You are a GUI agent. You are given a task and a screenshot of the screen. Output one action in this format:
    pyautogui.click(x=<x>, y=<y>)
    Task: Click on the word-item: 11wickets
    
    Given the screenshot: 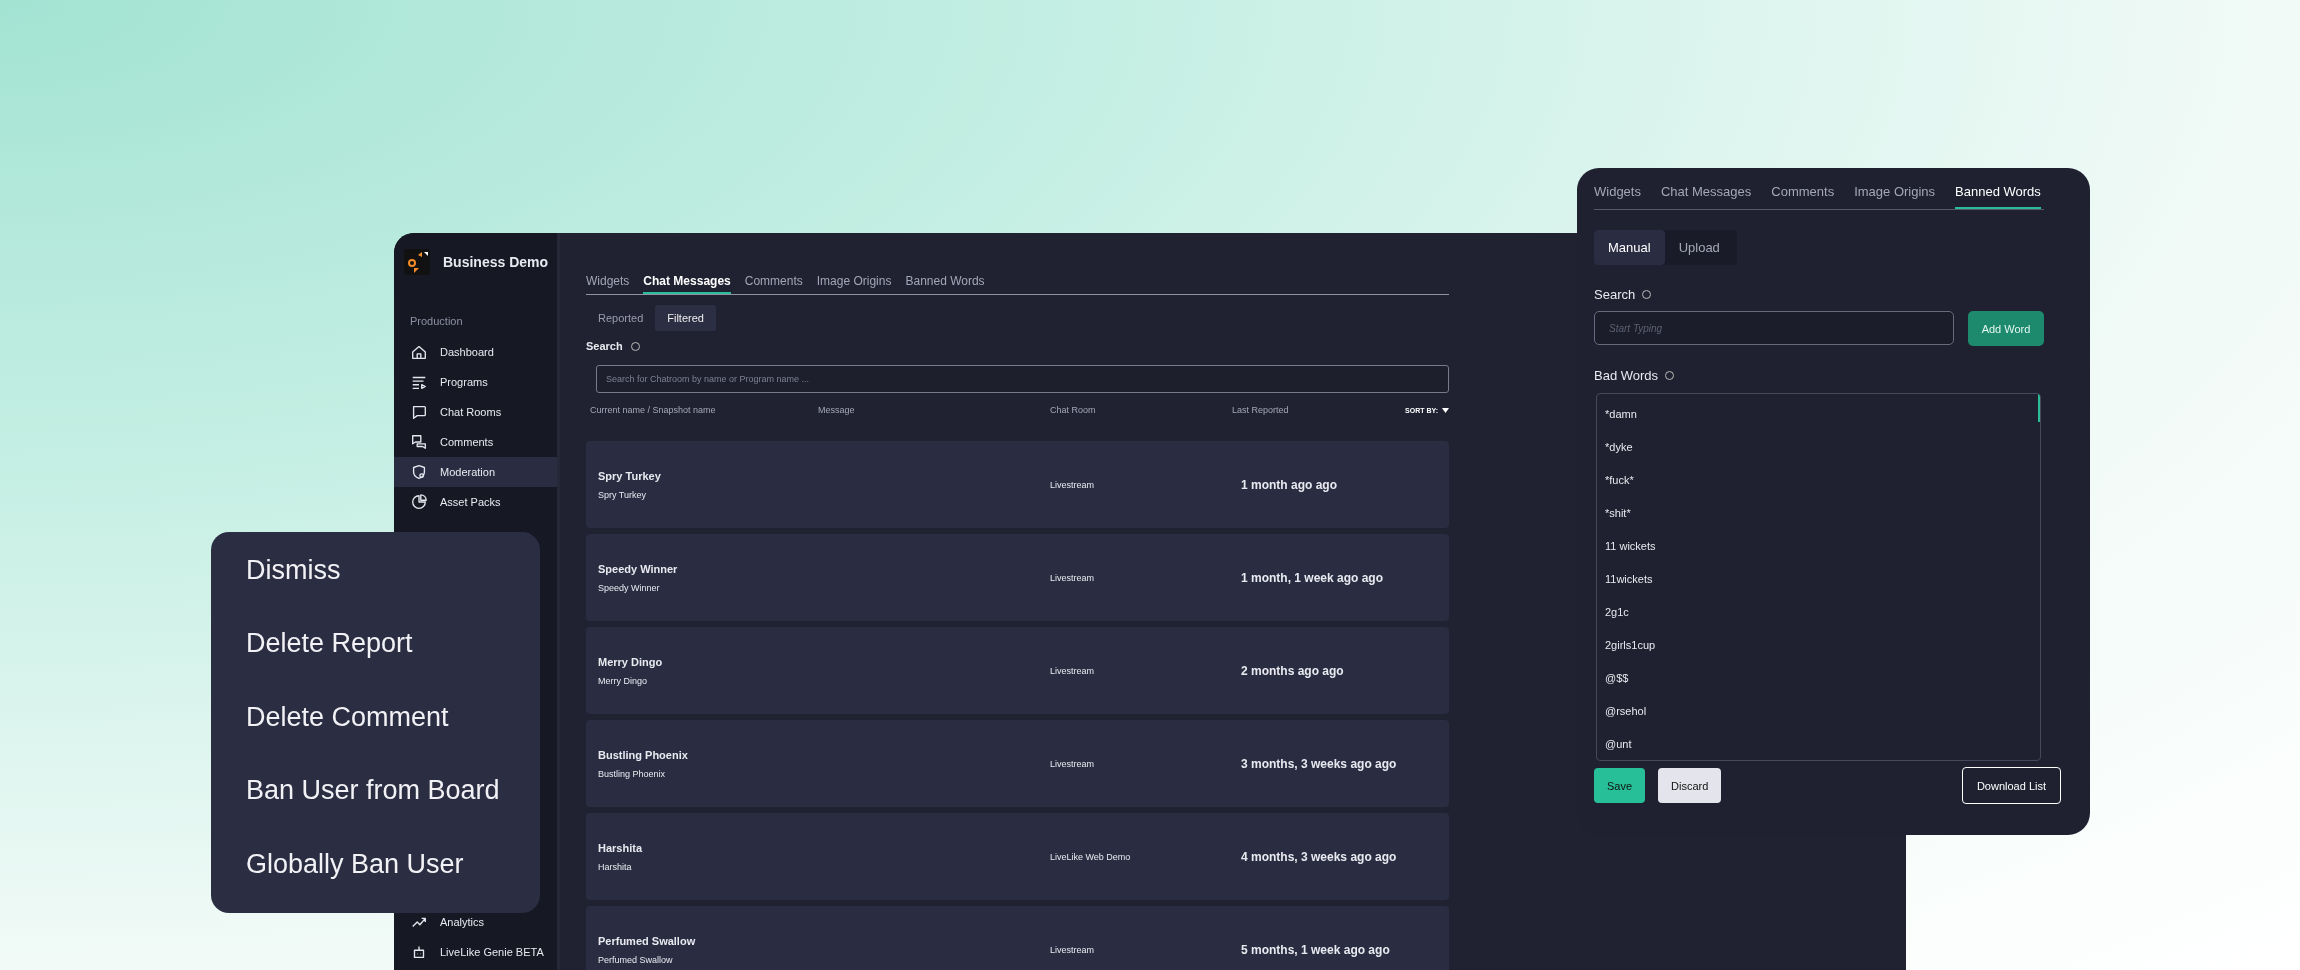 What is the action you would take?
    pyautogui.click(x=1822, y=579)
    